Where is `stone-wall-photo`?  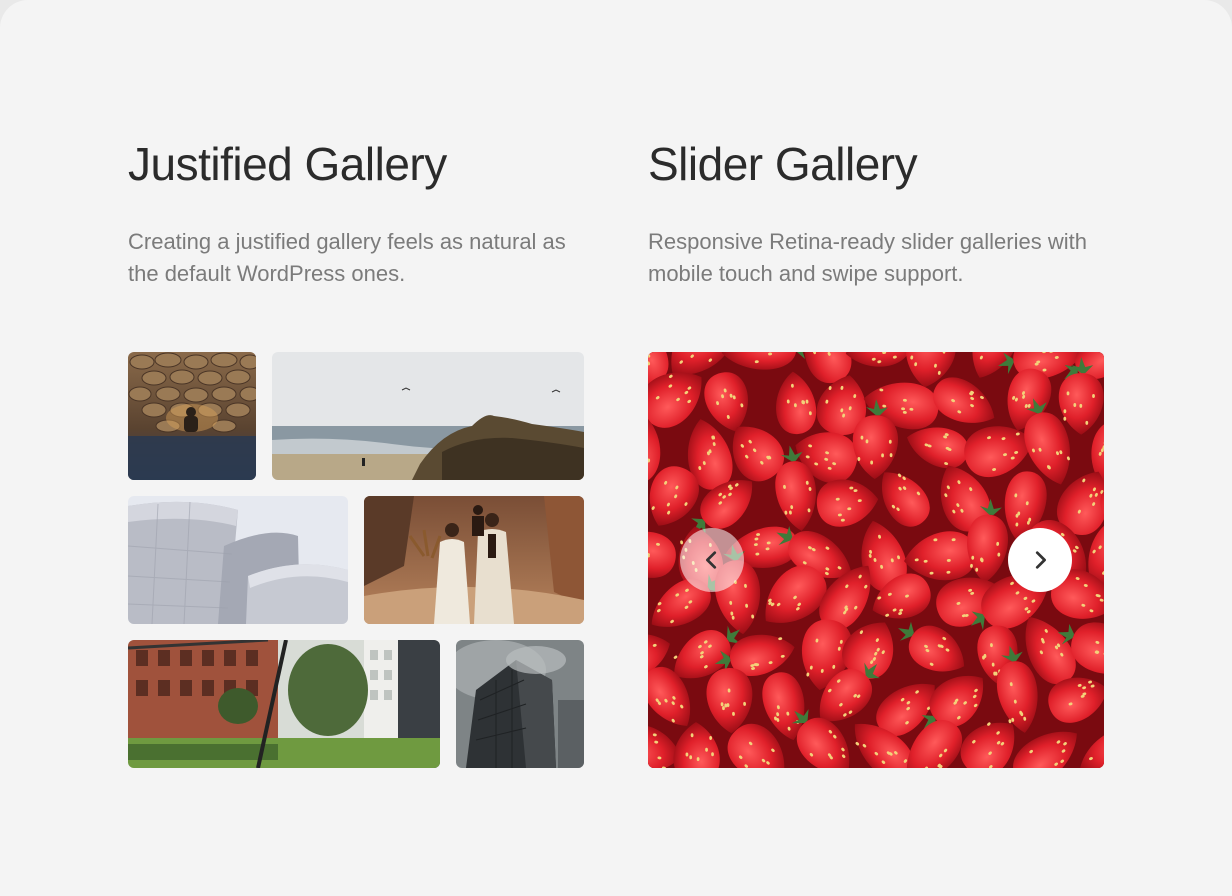 stone-wall-photo is located at coordinates (192, 416).